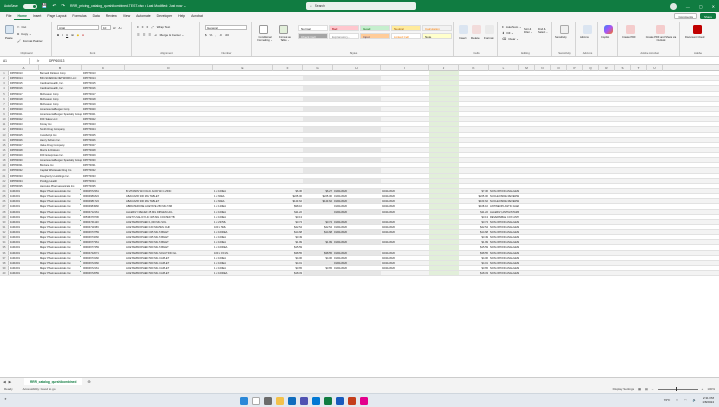 The image size is (719, 407). What do you see at coordinates (677, 400) in the screenshot?
I see `chevron-up-icon: ˄` at bounding box center [677, 400].